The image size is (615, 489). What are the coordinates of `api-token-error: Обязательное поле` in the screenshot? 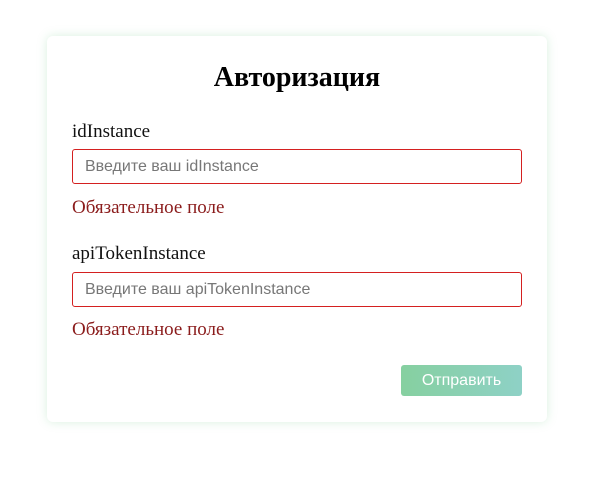 It's located at (148, 329).